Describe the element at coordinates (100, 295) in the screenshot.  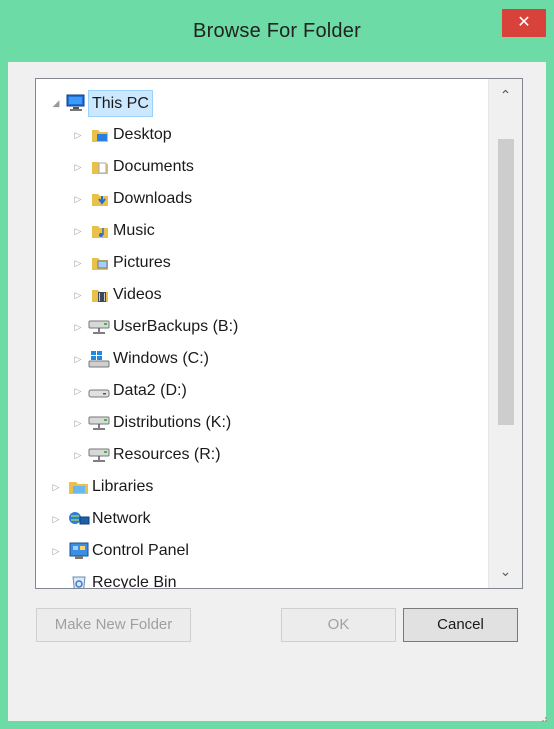
I see `videos-folder-icon` at that location.